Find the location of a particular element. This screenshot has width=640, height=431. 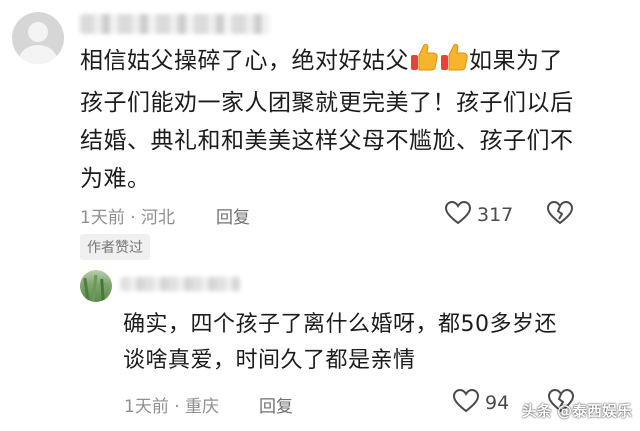

broken-heart-icon is located at coordinates (560, 214).